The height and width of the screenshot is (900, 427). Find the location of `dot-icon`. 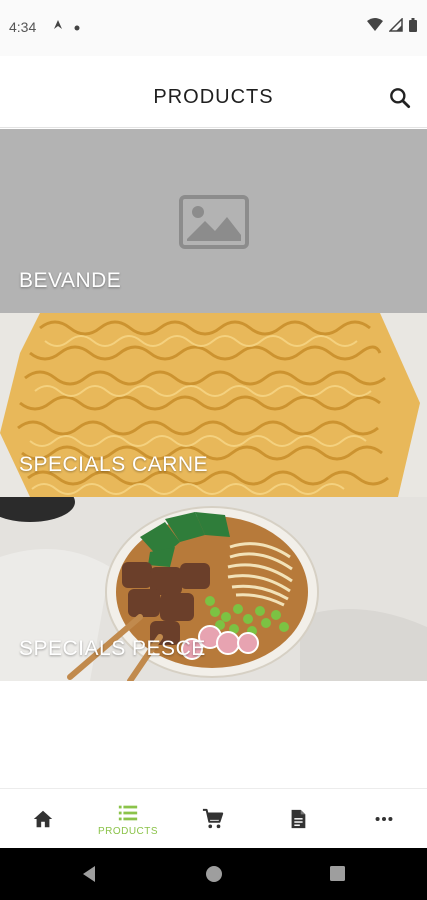

dot-icon is located at coordinates (77, 27).